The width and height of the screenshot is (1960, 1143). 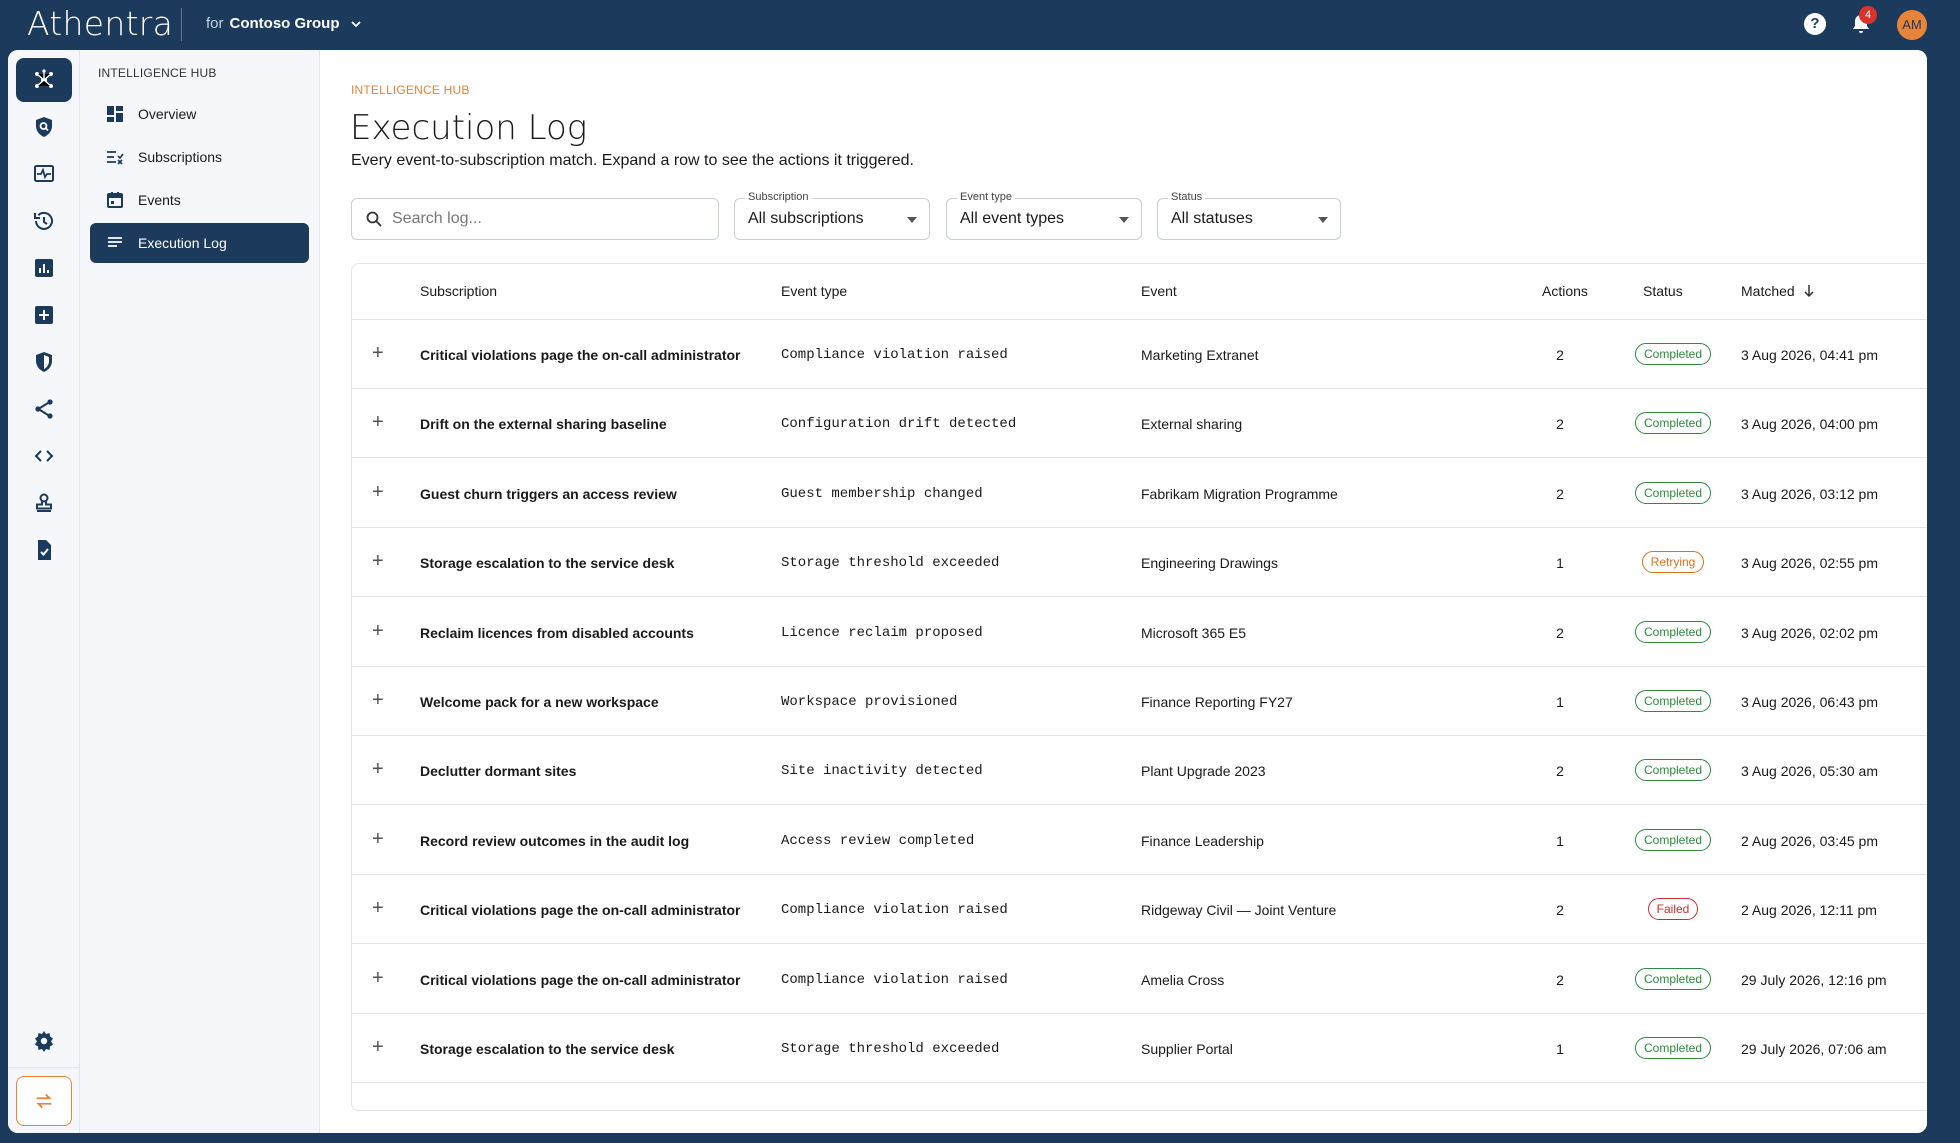 I want to click on rail-reports, so click(x=44, y=268).